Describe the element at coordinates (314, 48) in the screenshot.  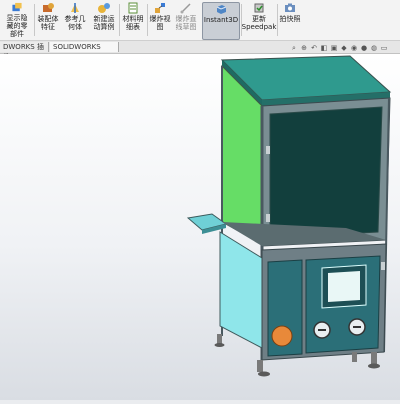
I see `previous-view-icon: ↶` at that location.